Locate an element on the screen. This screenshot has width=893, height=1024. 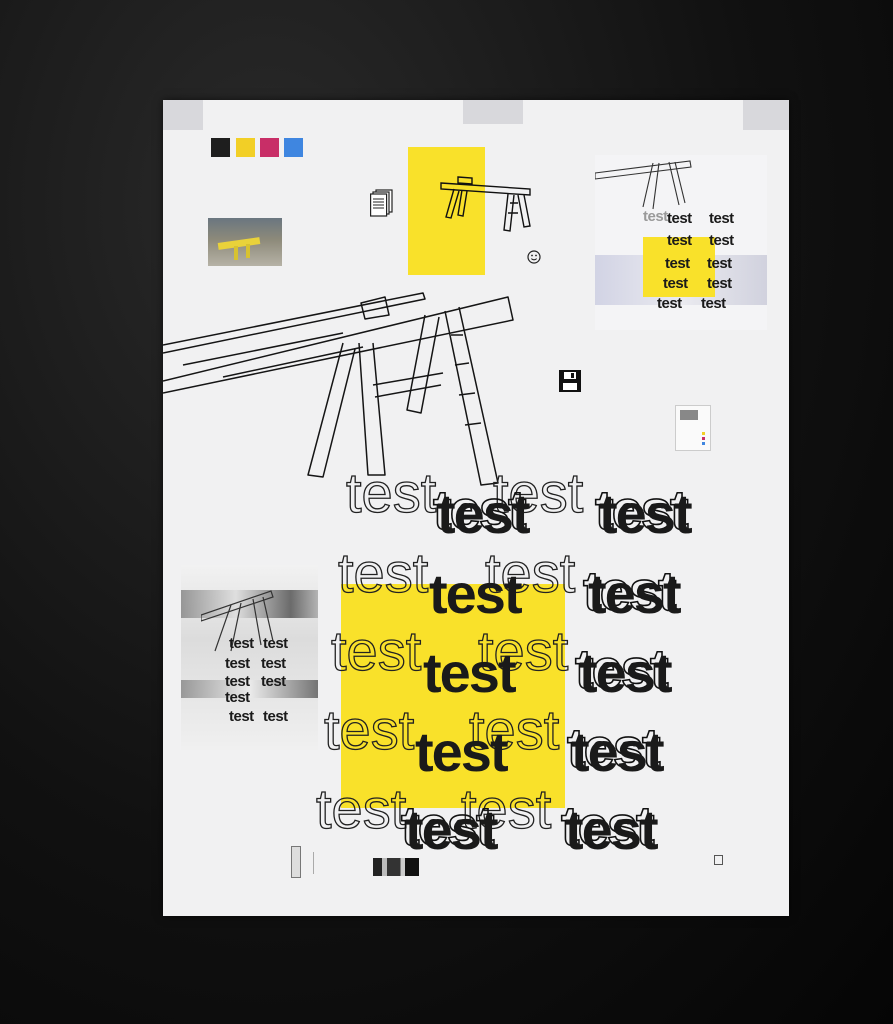
swatch-yellow is located at coordinates (245, 147).